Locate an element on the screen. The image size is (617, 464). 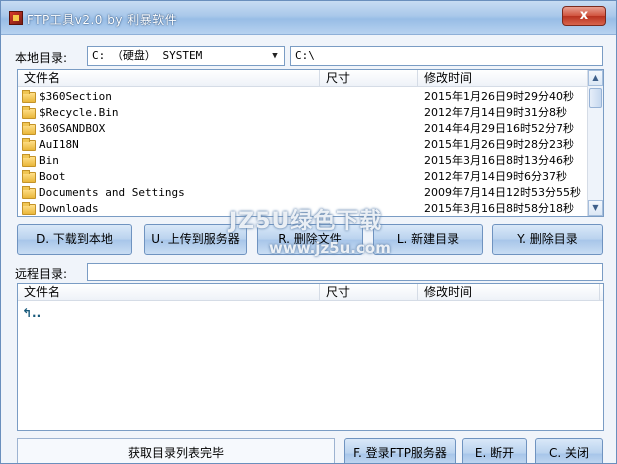
app-logo-icon is located at coordinates (16, 18).